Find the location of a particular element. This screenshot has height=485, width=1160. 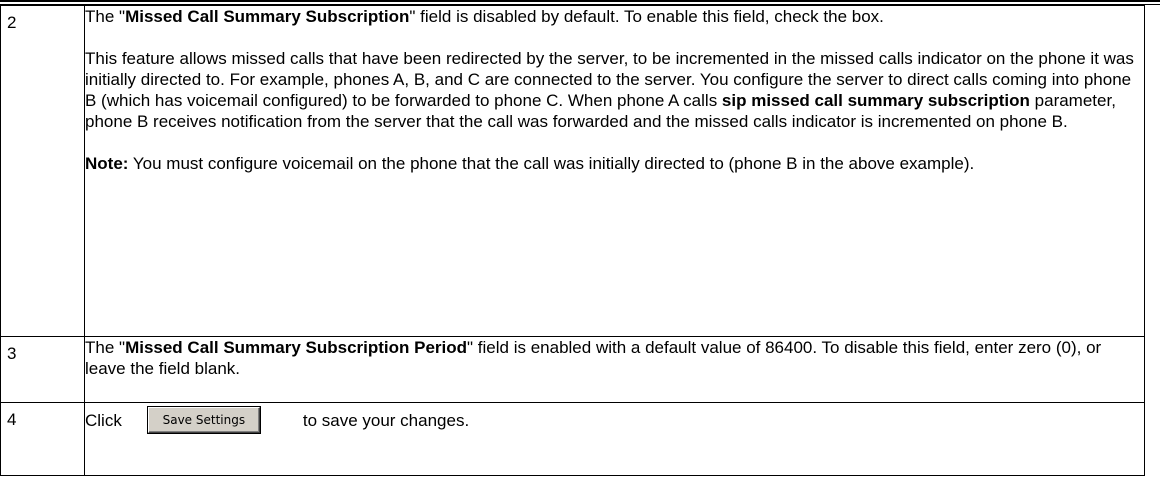

field-name-bold: Missed Call Summary Subscription Period is located at coordinates (296, 347).